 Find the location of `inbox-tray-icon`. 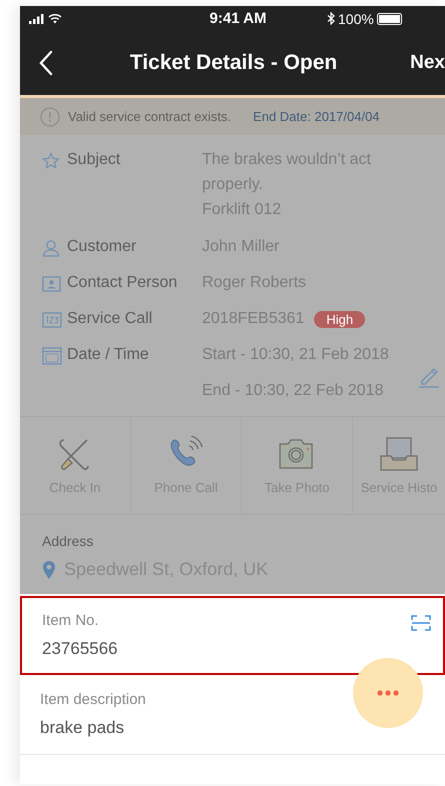

inbox-tray-icon is located at coordinates (399, 454).